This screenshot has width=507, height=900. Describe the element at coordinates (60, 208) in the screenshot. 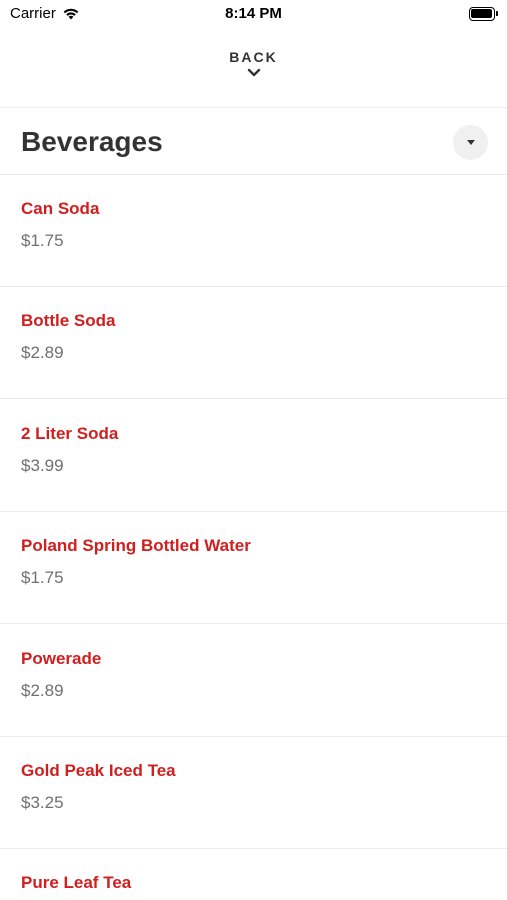

I see `item-name: Can Soda` at that location.